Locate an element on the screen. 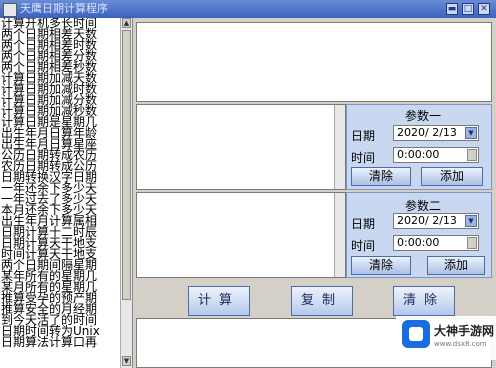  param1-add-button: 添加 is located at coordinates (452, 176).